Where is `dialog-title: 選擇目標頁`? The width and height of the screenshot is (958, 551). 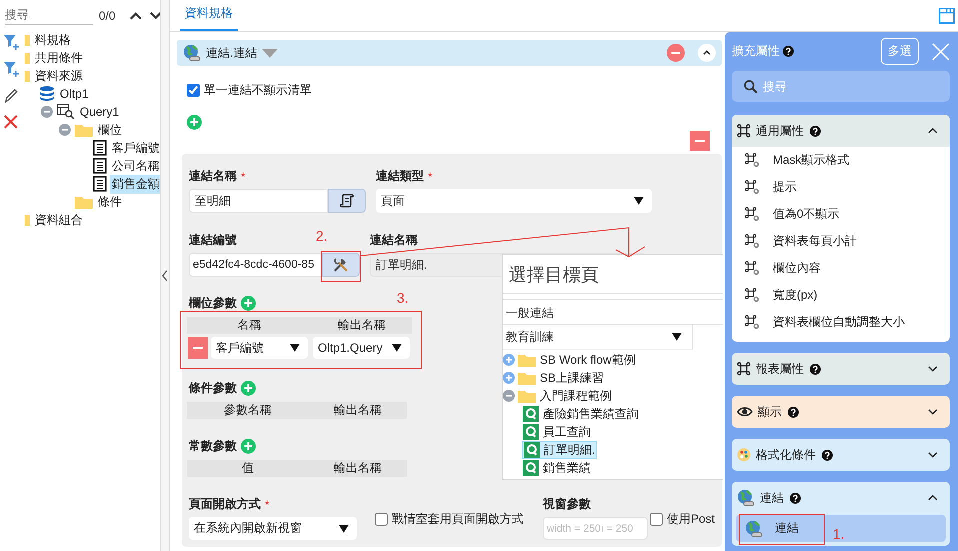
dialog-title: 選擇目標頁 is located at coordinates (613, 274).